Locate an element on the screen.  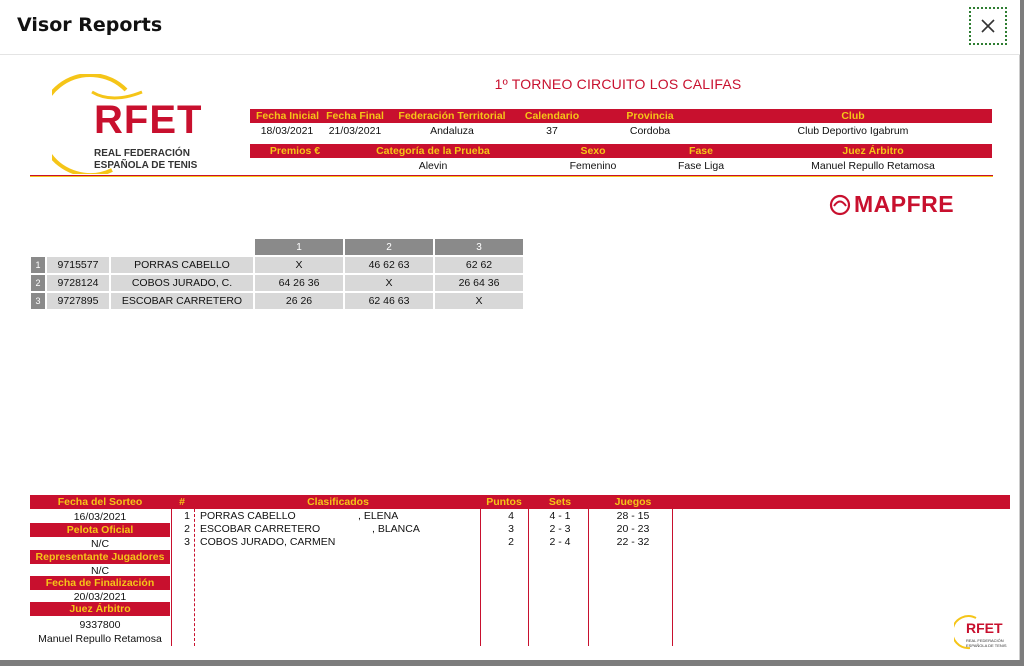
standings-hdr-puntos: Puntos is located at coordinates (504, 502).